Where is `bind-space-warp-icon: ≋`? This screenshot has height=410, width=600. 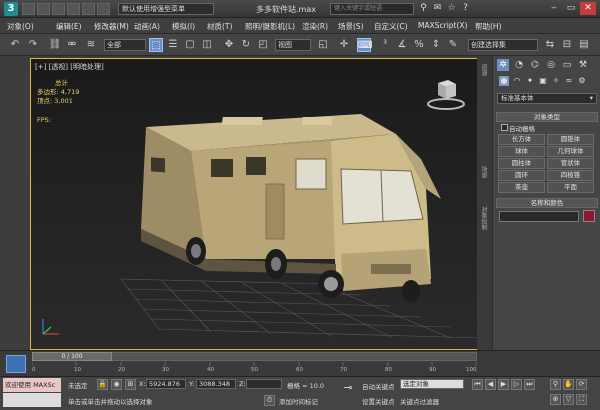 bind-space-warp-icon: ≋ is located at coordinates (91, 45).